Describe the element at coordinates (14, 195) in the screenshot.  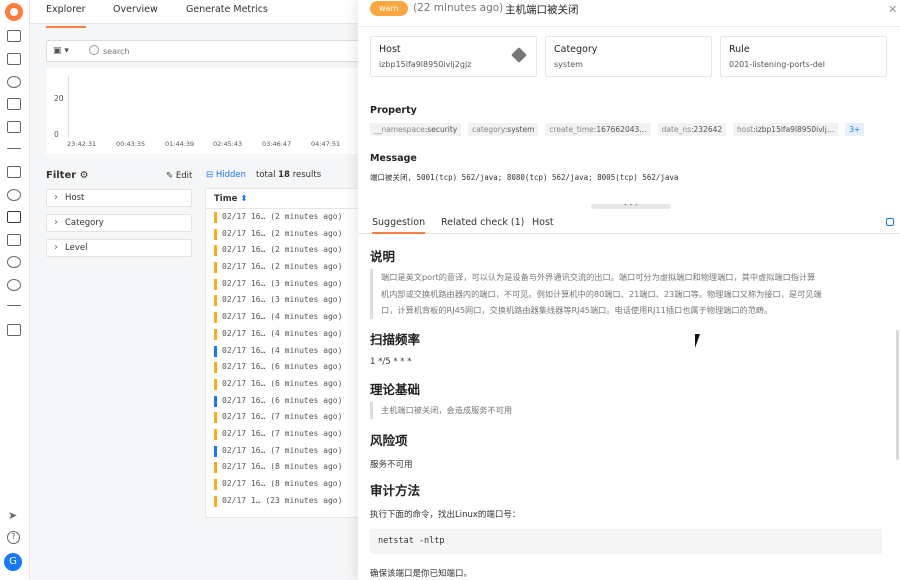
I see `compass-icon` at that location.